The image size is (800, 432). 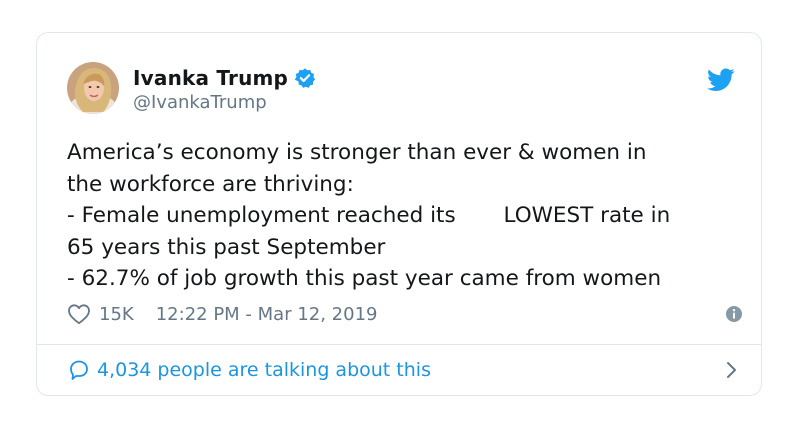 What do you see at coordinates (79, 370) in the screenshot?
I see `speech-bubble-icon` at bounding box center [79, 370].